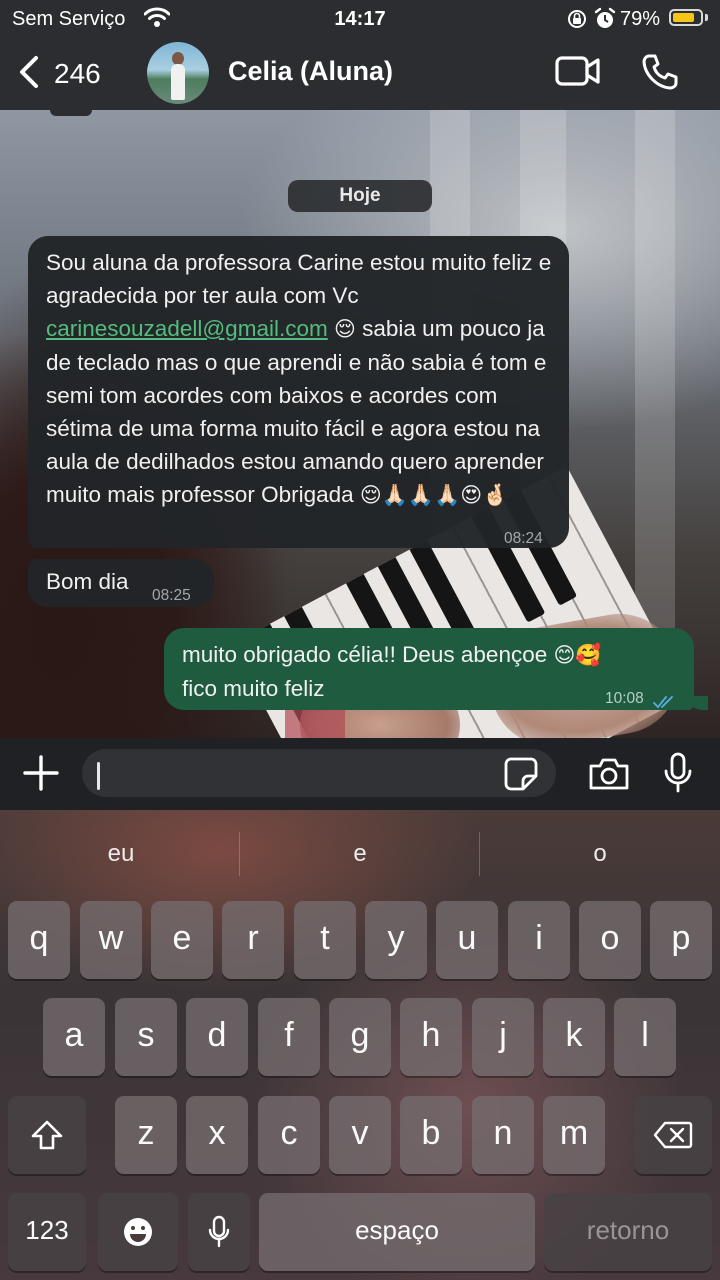  Describe the element at coordinates (360, 1135) in the screenshot. I see `key: v` at that location.